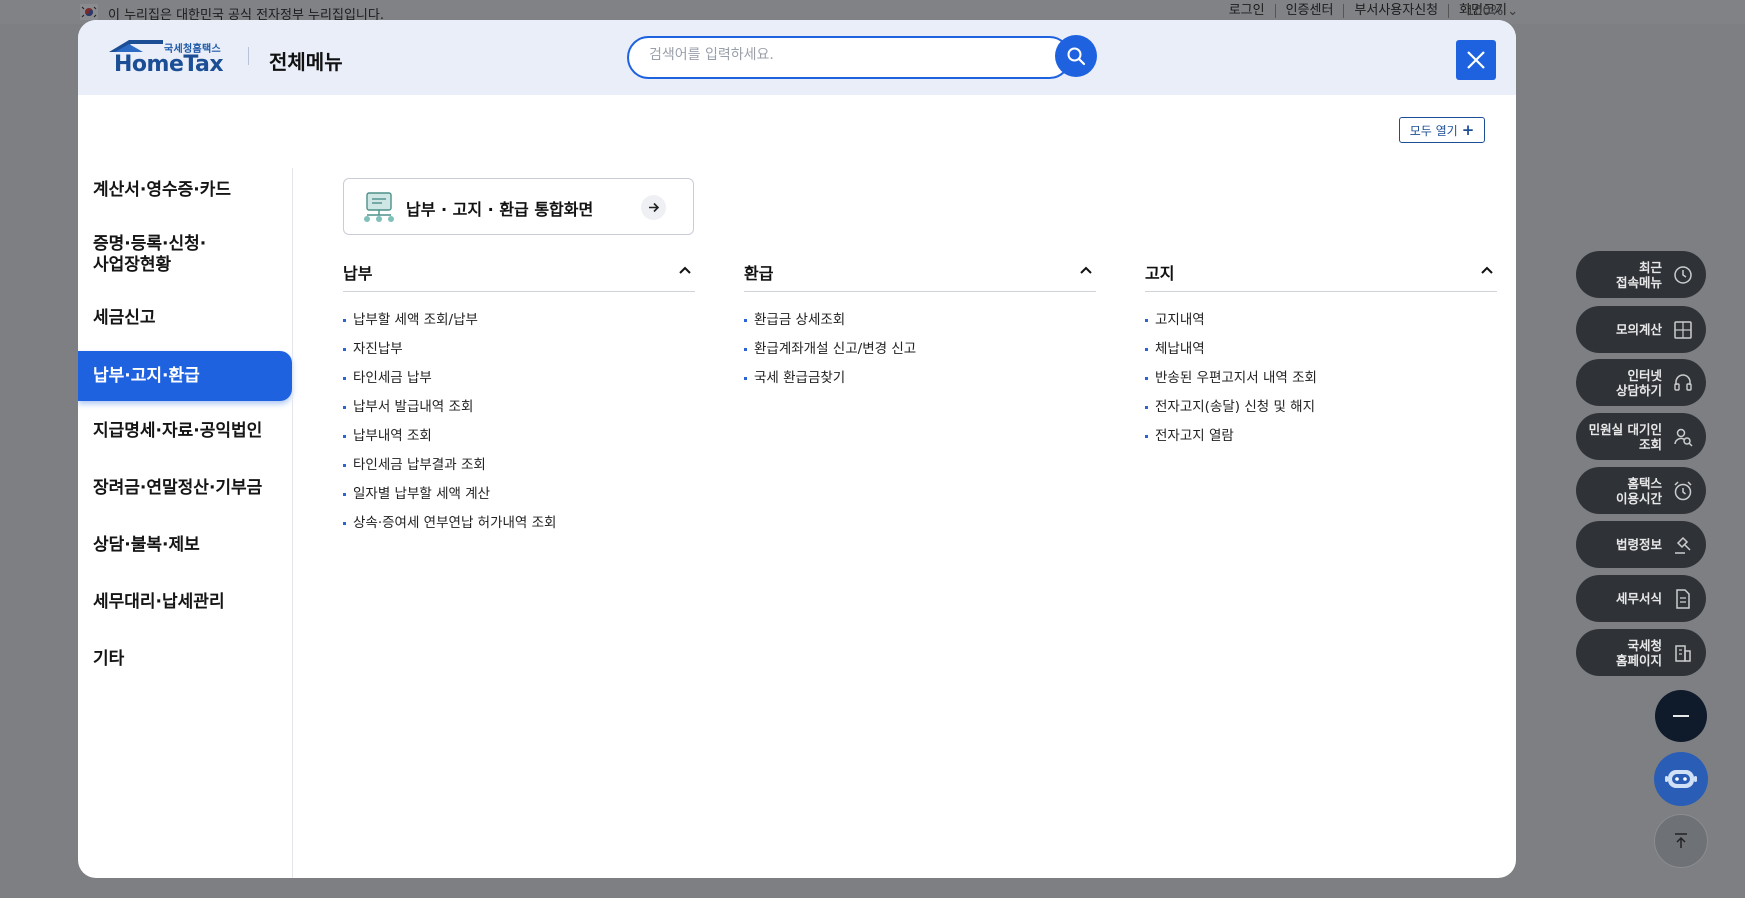 This screenshot has height=898, width=1745. I want to click on sidebar-item-payment: 납부·고지·환급, so click(185, 376).